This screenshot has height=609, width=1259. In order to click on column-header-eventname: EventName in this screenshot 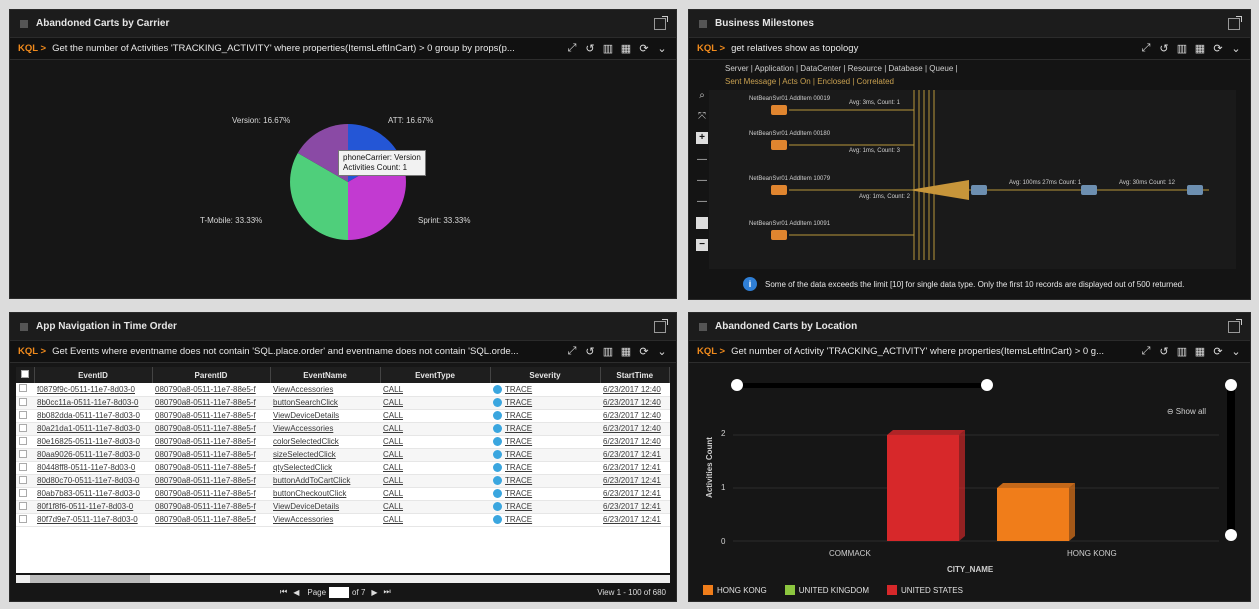, I will do `click(325, 375)`.